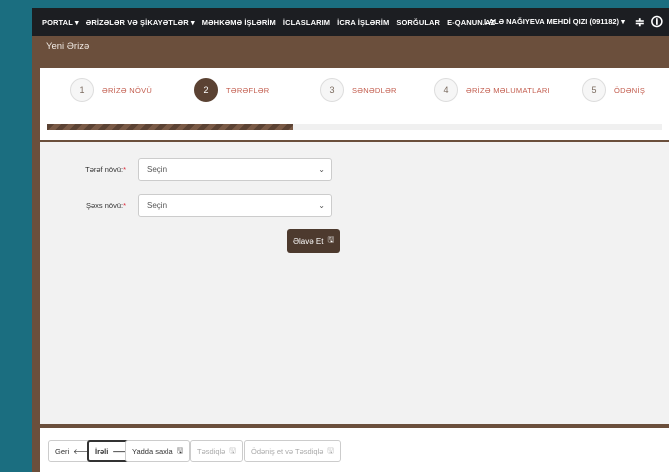 This screenshot has height=472, width=669. Describe the element at coordinates (105, 205) in the screenshot. I see `person-type-label: Şəxs növü:*` at that location.